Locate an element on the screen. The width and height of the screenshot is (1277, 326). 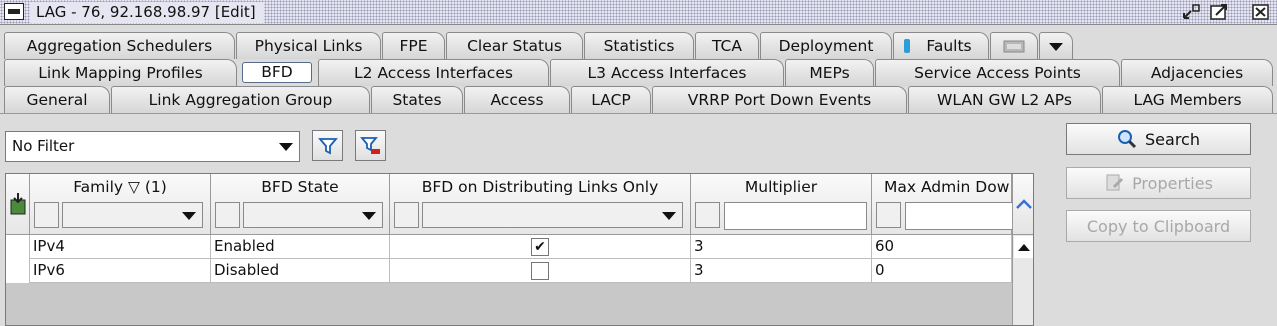
column-label-multiplier: Multiplier is located at coordinates (781, 187).